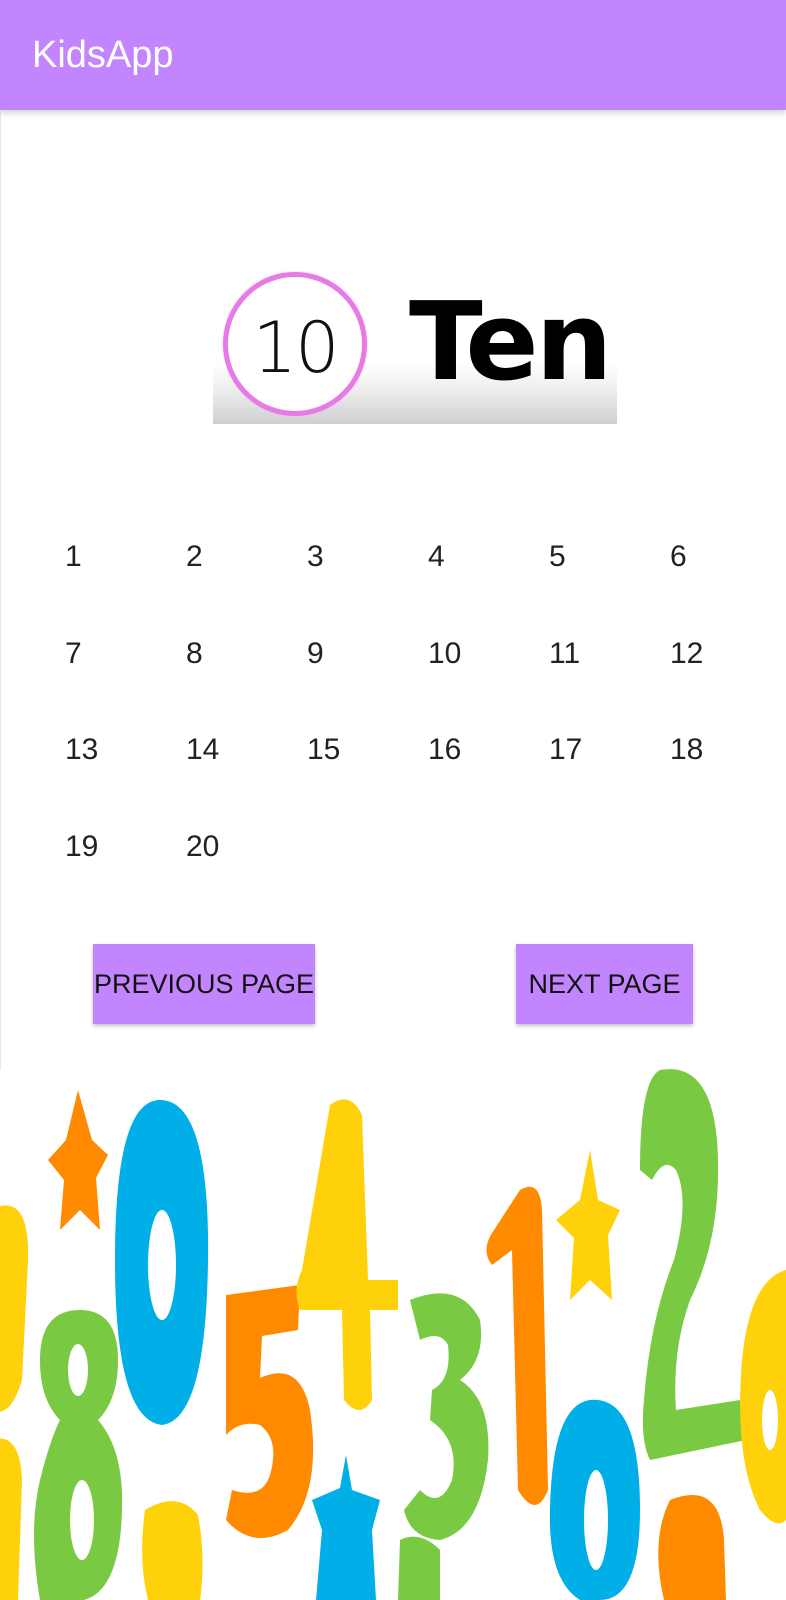 This screenshot has height=1600, width=786. I want to click on orange-number-shape, so click(692, 1547).